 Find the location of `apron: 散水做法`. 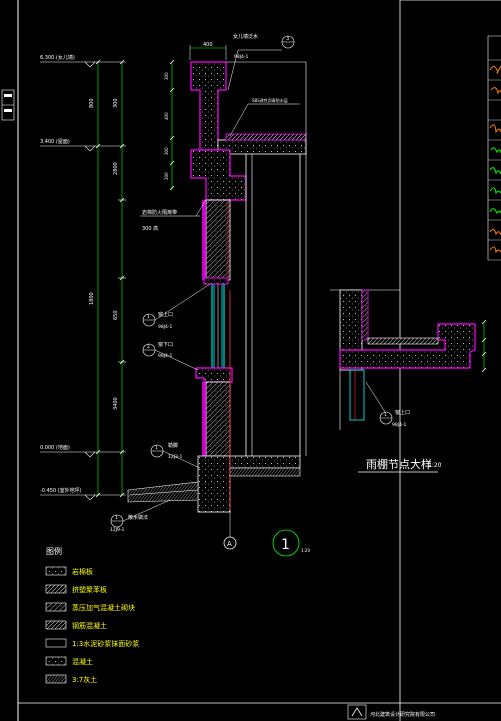

apron: 散水做法 is located at coordinates (138, 517).